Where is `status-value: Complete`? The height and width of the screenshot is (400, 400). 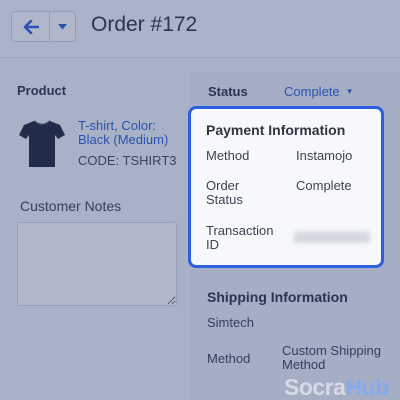
status-value: Complete is located at coordinates (312, 91).